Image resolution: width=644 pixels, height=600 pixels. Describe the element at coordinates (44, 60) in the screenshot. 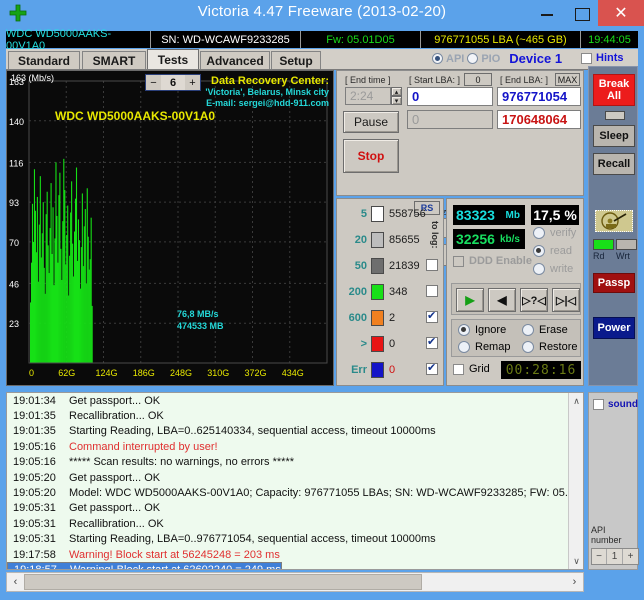

I see `tab-standard: Standard` at that location.